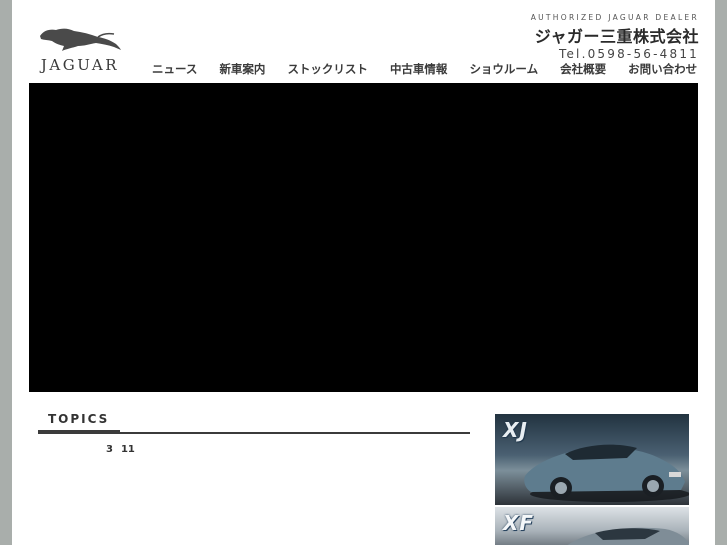  Describe the element at coordinates (327, 69) in the screenshot. I see `nav-item-stock-list: ストックリスト` at that location.